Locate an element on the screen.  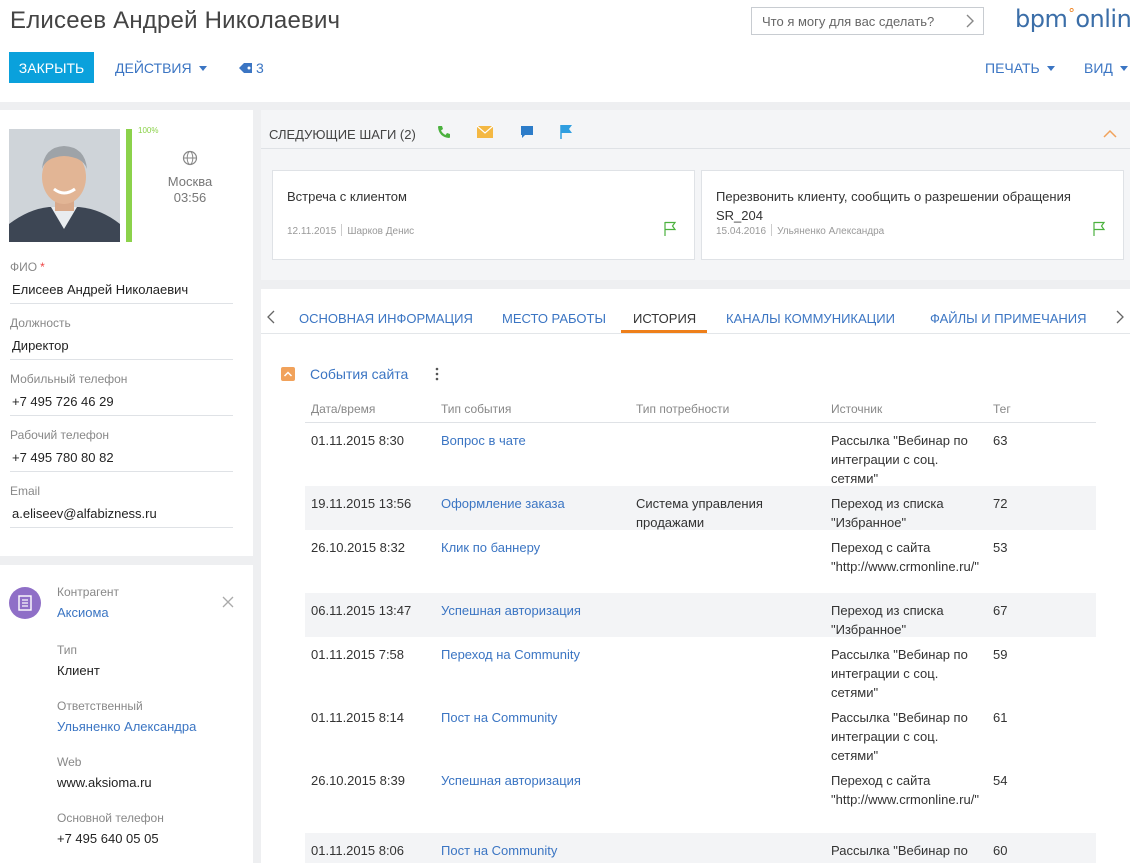
web-value: www.aksioma.ru is located at coordinates (104, 782).